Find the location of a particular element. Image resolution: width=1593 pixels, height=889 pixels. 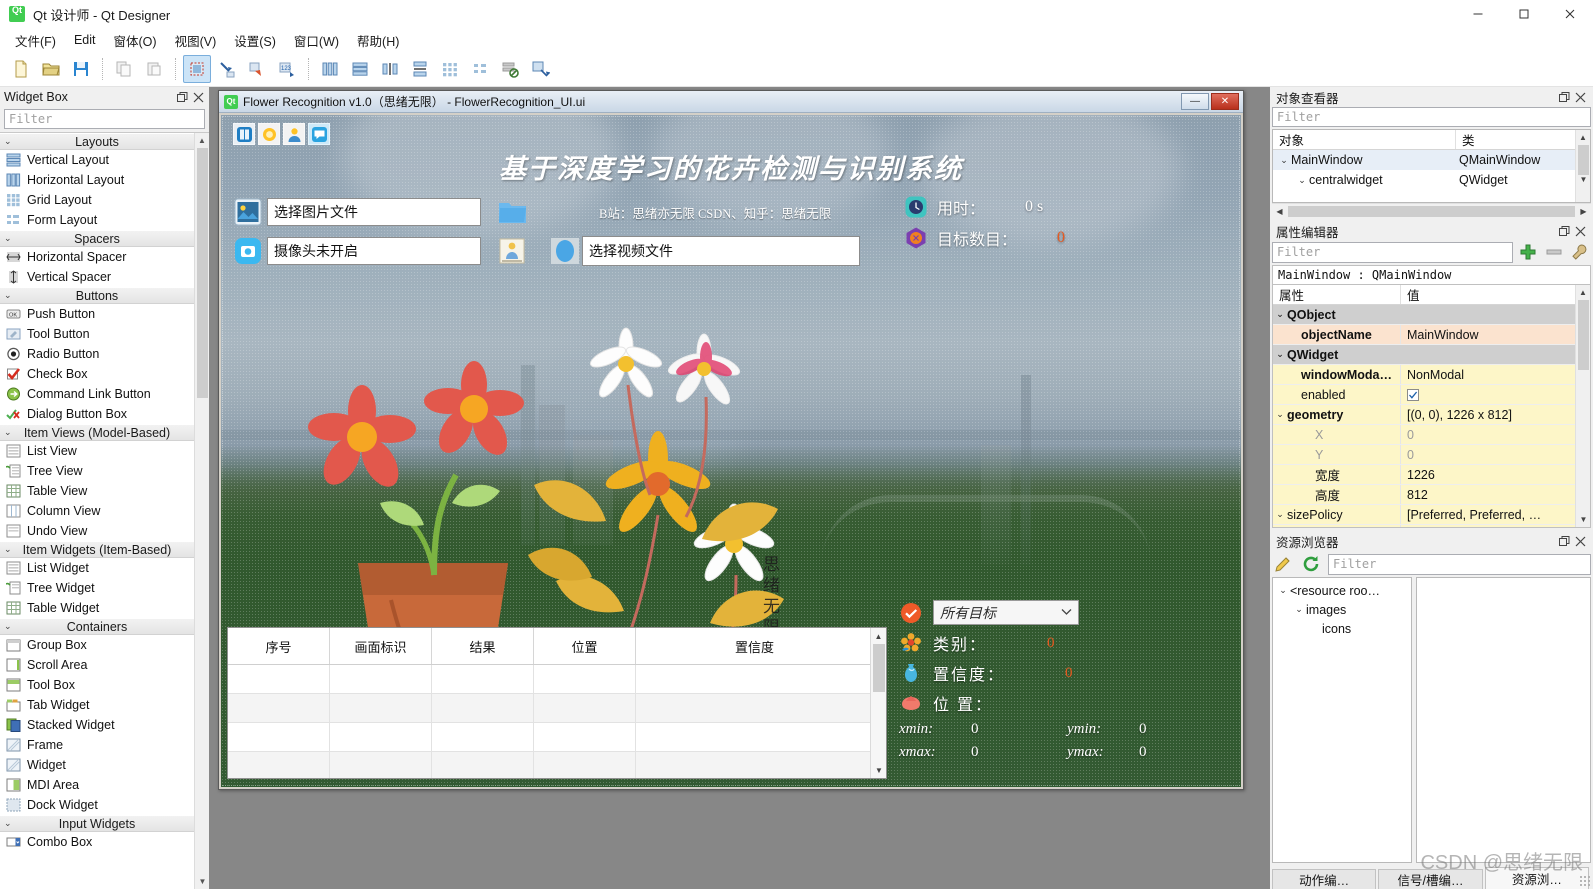

property-row: ⌄ QObject is located at coordinates (1431, 315).